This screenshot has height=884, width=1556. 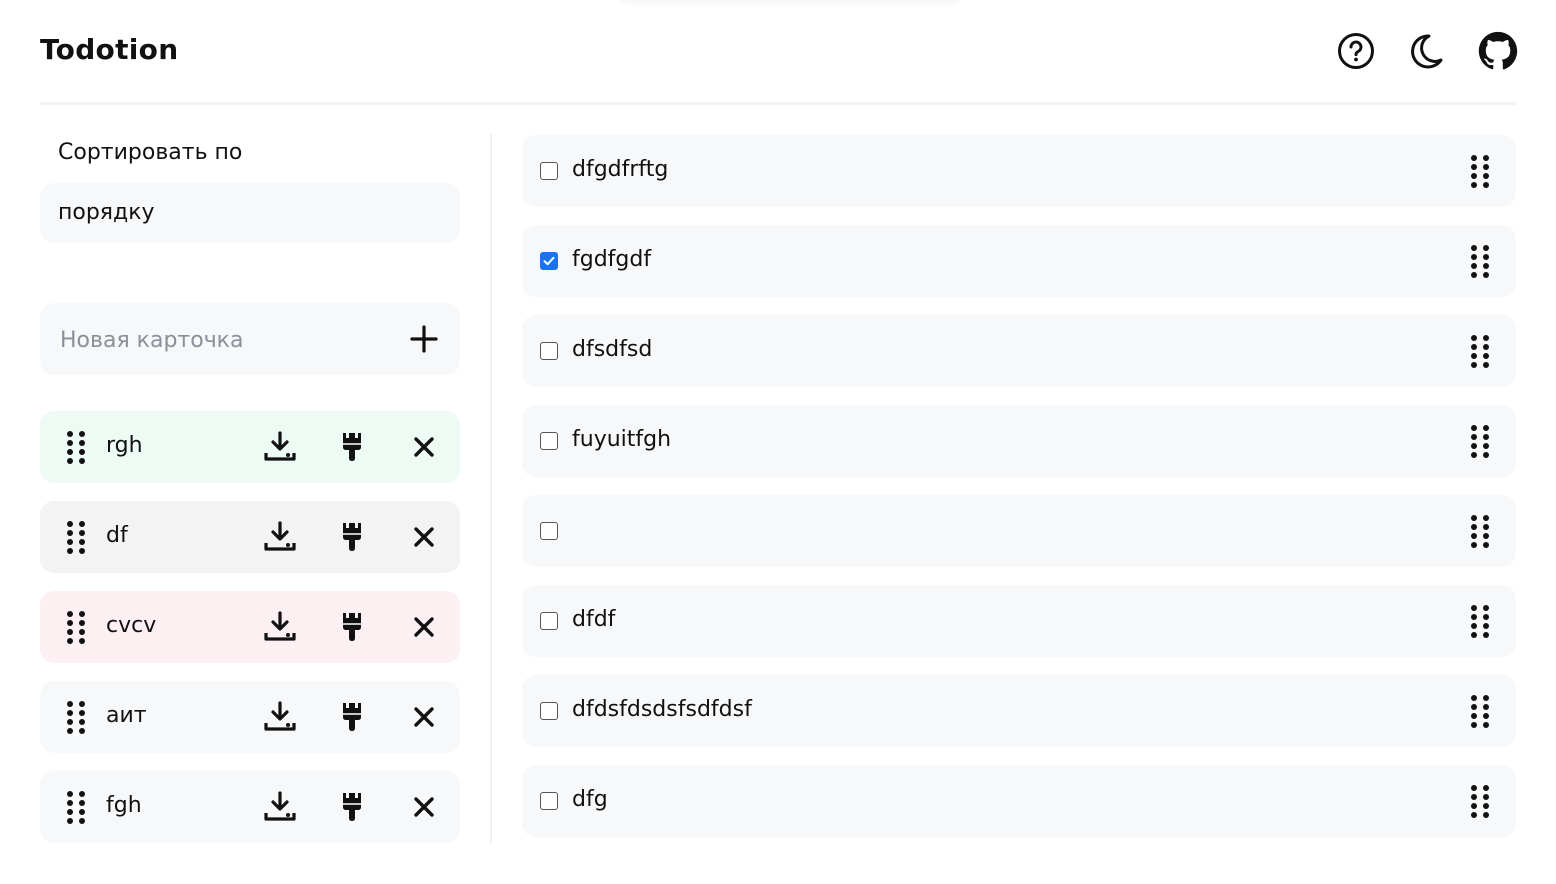 What do you see at coordinates (1019, 621) in the screenshot?
I see `todo-item: dfdf` at bounding box center [1019, 621].